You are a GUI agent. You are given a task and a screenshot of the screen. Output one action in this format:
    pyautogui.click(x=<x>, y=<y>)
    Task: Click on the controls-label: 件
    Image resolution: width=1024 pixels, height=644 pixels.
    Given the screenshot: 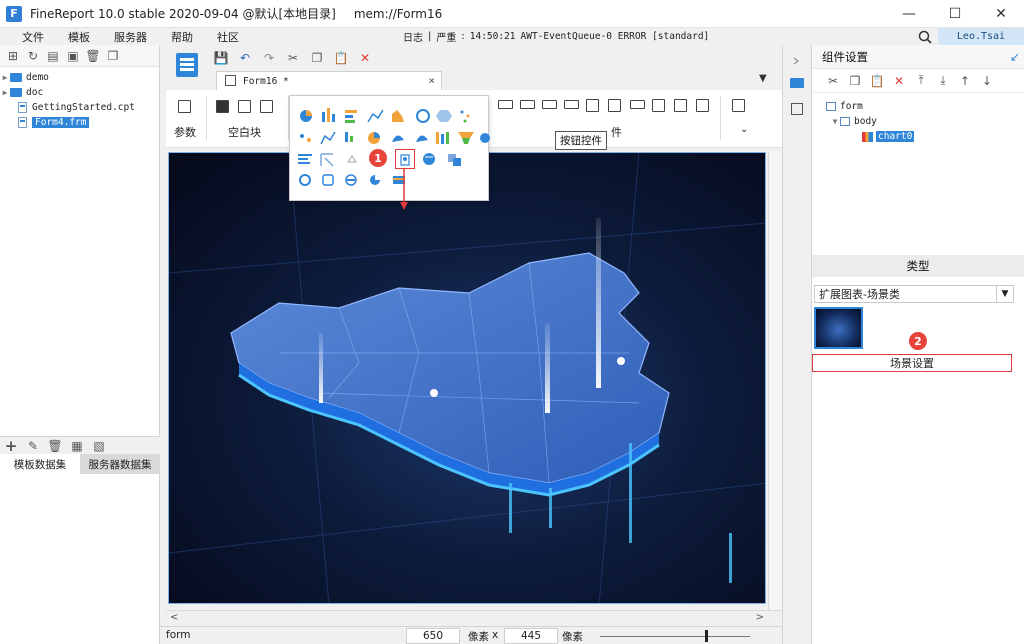 What is the action you would take?
    pyautogui.click(x=616, y=132)
    